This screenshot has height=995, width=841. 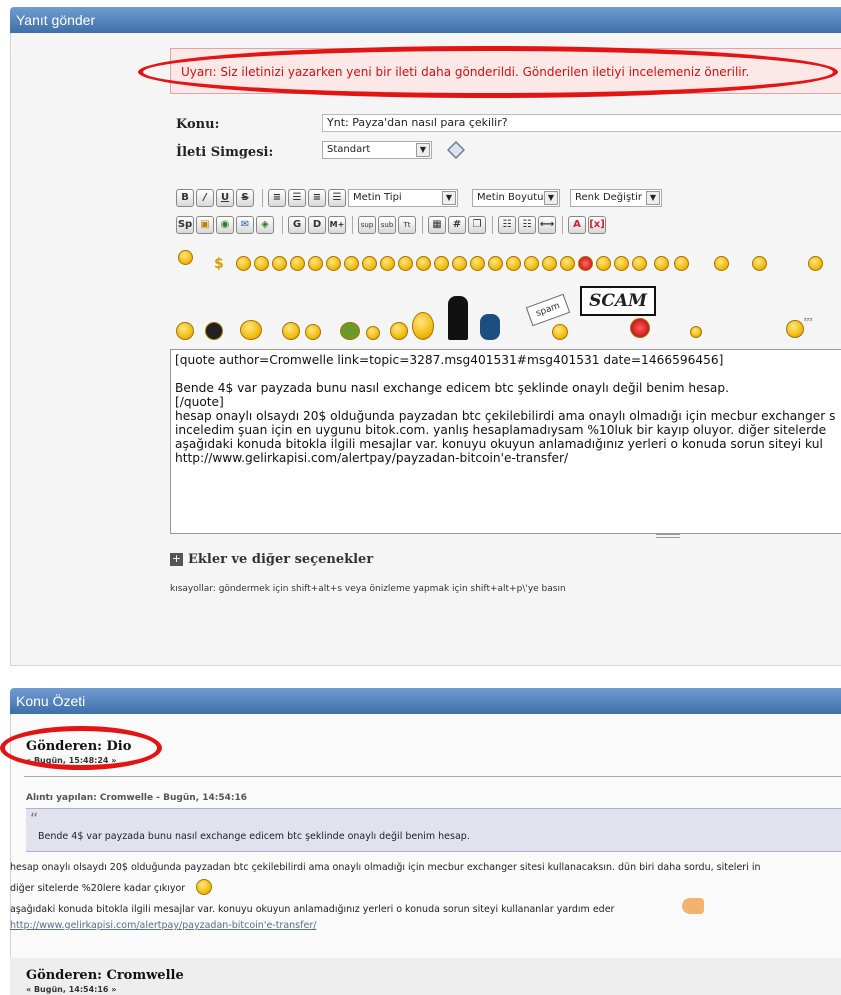 I want to click on smiley-ninja-icon, so click(x=214, y=331).